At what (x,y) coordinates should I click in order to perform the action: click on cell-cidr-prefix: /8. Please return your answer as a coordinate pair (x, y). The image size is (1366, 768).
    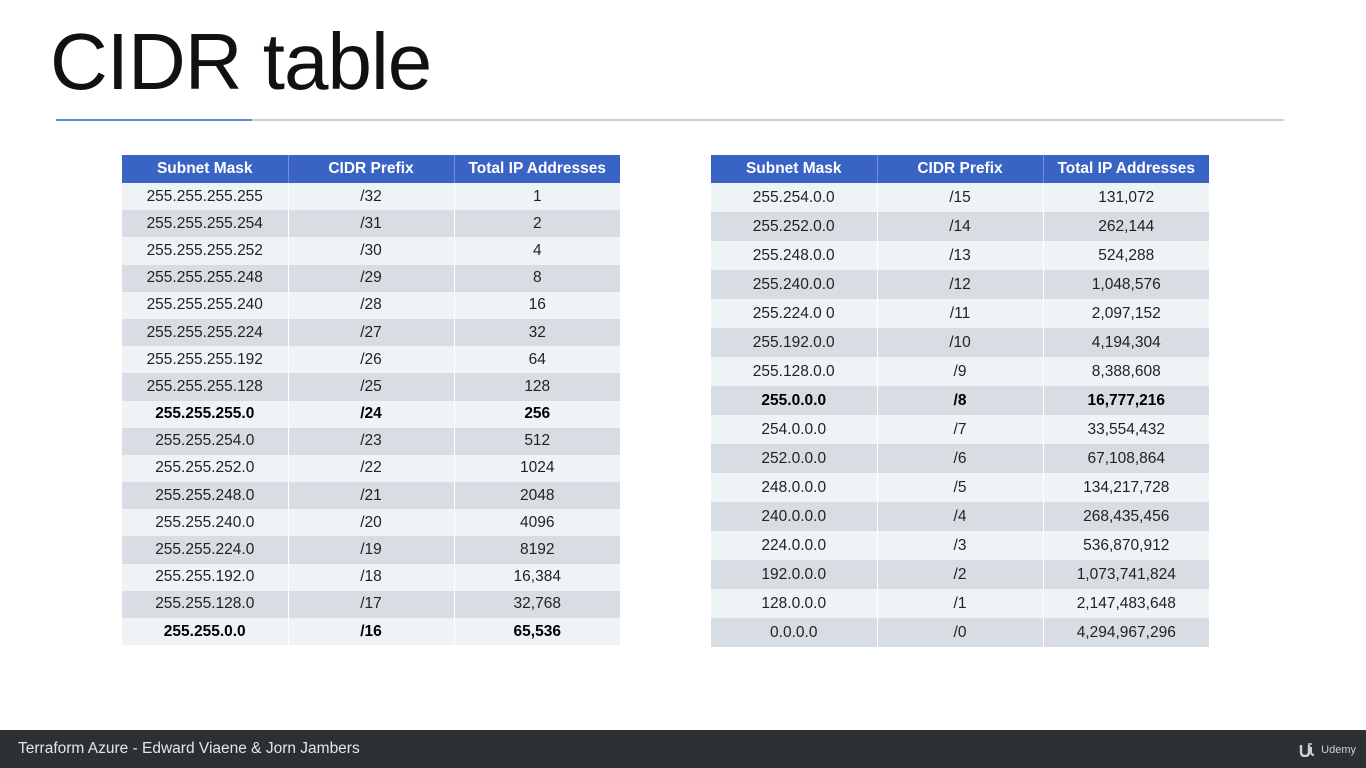
    Looking at the image, I should click on (960, 400).